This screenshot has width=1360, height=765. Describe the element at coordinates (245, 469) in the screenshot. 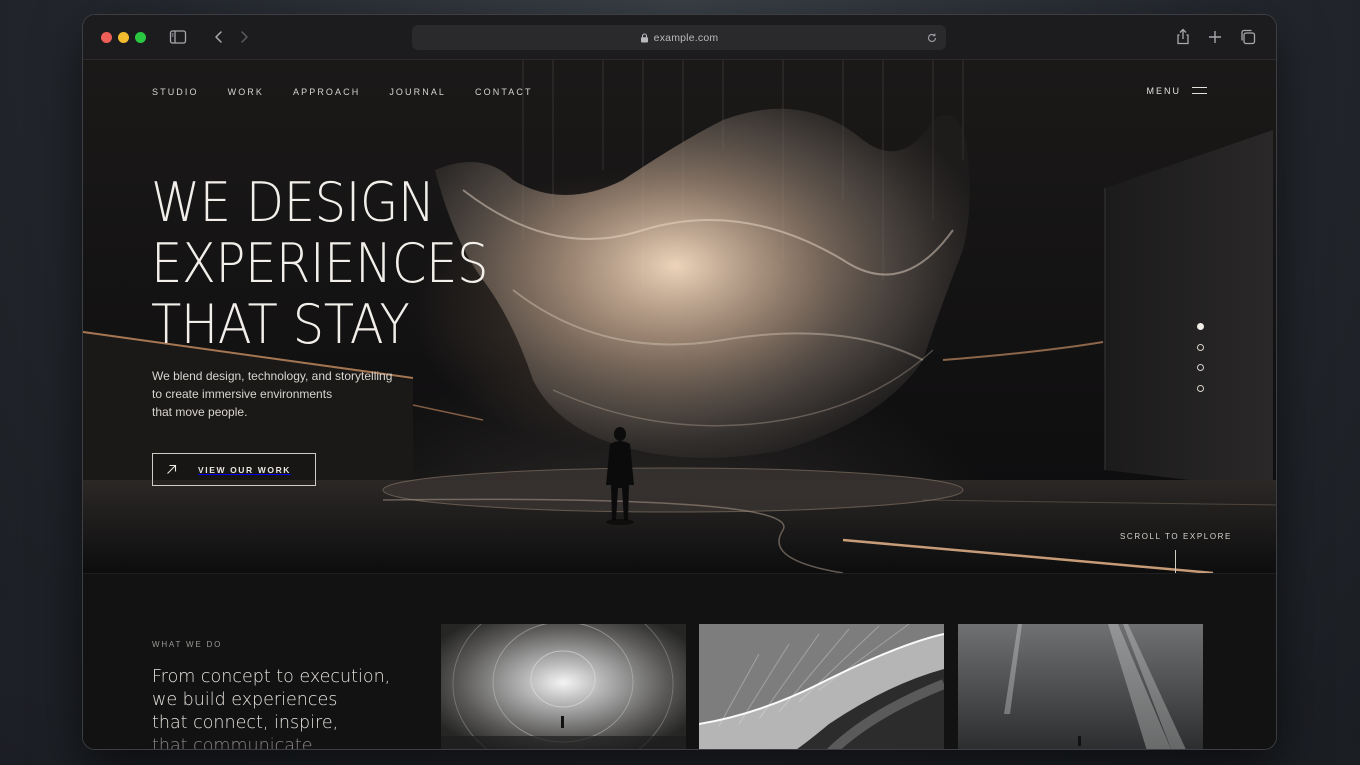

I see `cta-label: VIEW OUR WORK` at that location.